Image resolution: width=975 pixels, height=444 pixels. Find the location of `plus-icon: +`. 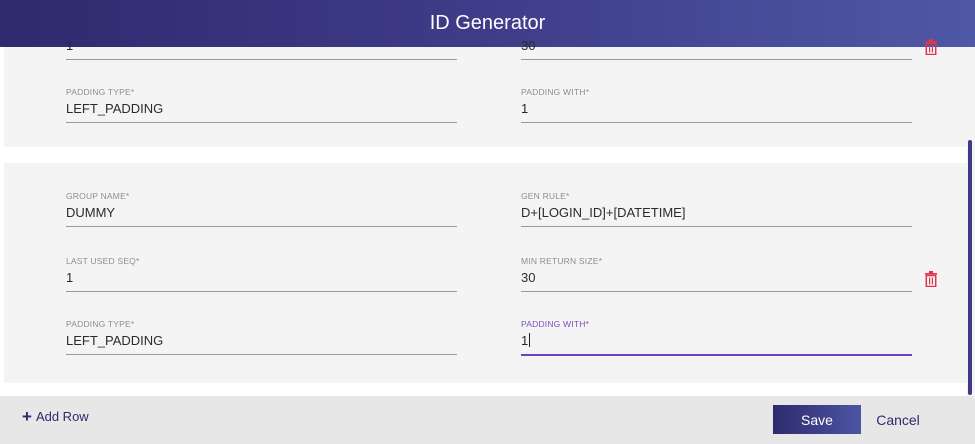

plus-icon: + is located at coordinates (27, 416).